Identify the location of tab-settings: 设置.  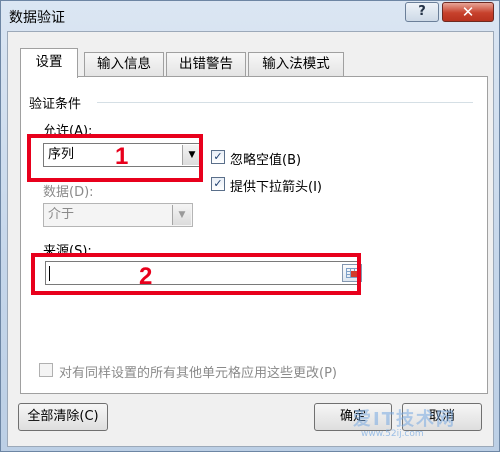
(49, 63).